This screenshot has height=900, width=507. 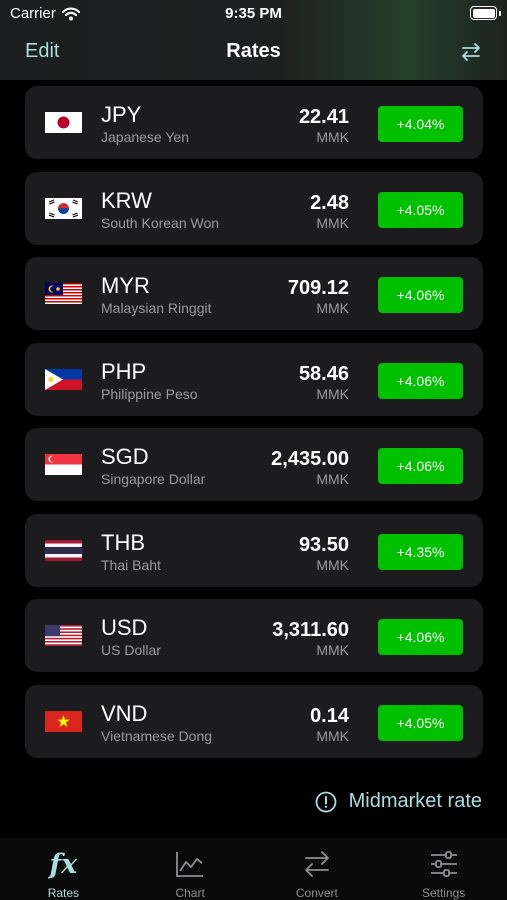 I want to click on currency-name: Singapore Dollar, so click(x=153, y=479).